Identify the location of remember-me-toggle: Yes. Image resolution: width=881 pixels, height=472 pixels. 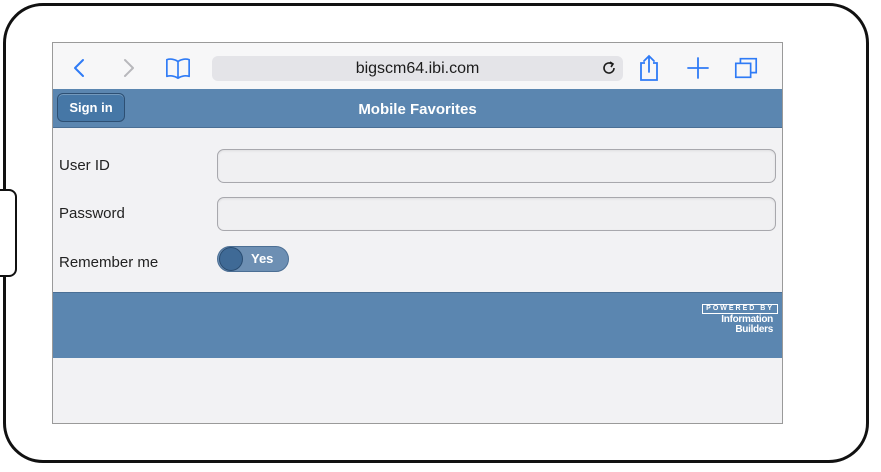
(253, 259).